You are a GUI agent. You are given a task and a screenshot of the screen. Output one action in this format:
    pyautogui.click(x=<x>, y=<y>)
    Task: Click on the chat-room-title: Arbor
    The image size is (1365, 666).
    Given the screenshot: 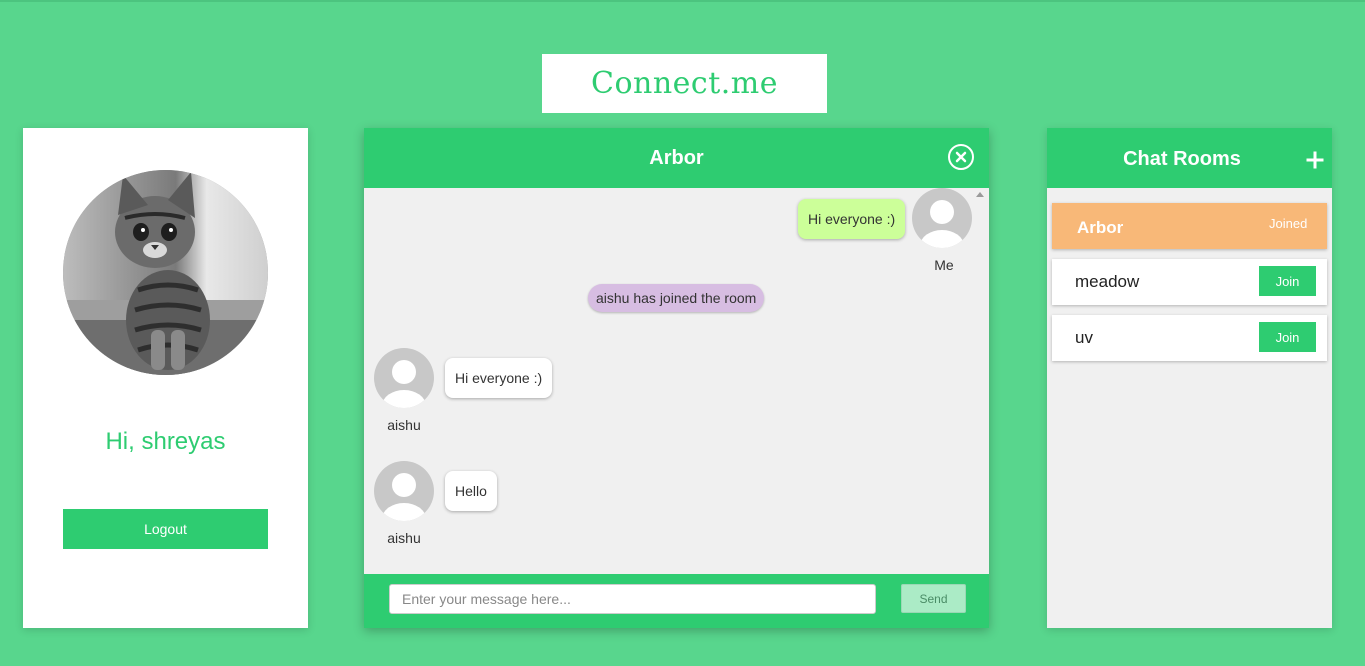 What is the action you would take?
    pyautogui.click(x=676, y=157)
    